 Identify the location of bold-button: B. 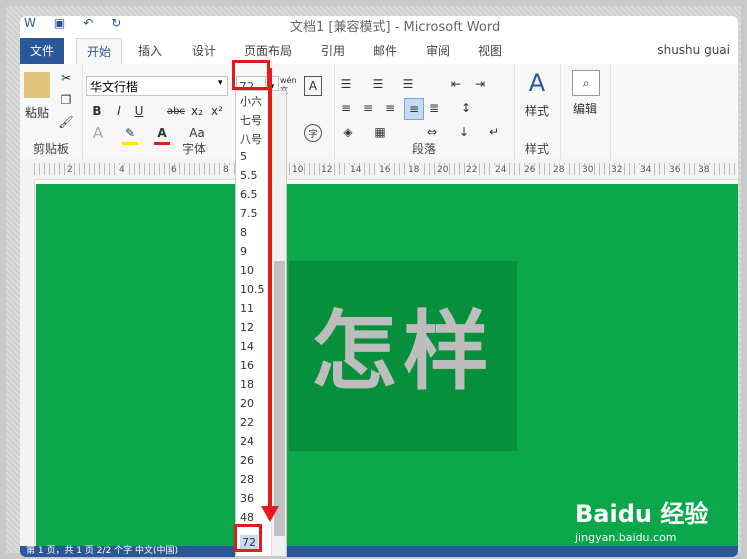
(97, 111).